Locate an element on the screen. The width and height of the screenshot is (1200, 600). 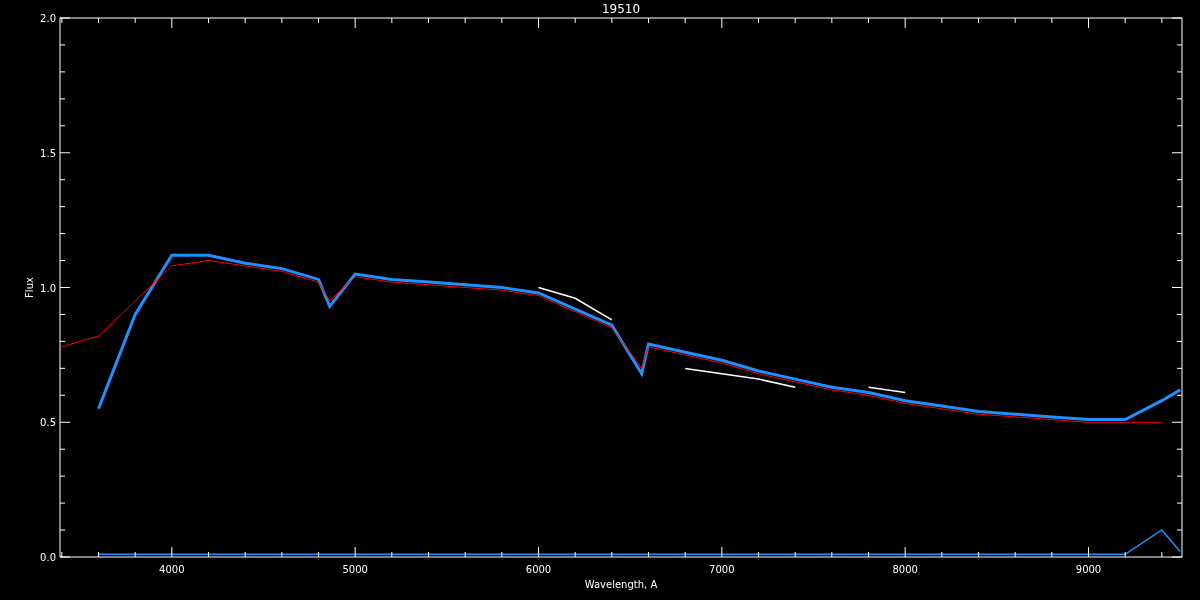
y-tick-label: 2.0 is located at coordinates (48, 18).